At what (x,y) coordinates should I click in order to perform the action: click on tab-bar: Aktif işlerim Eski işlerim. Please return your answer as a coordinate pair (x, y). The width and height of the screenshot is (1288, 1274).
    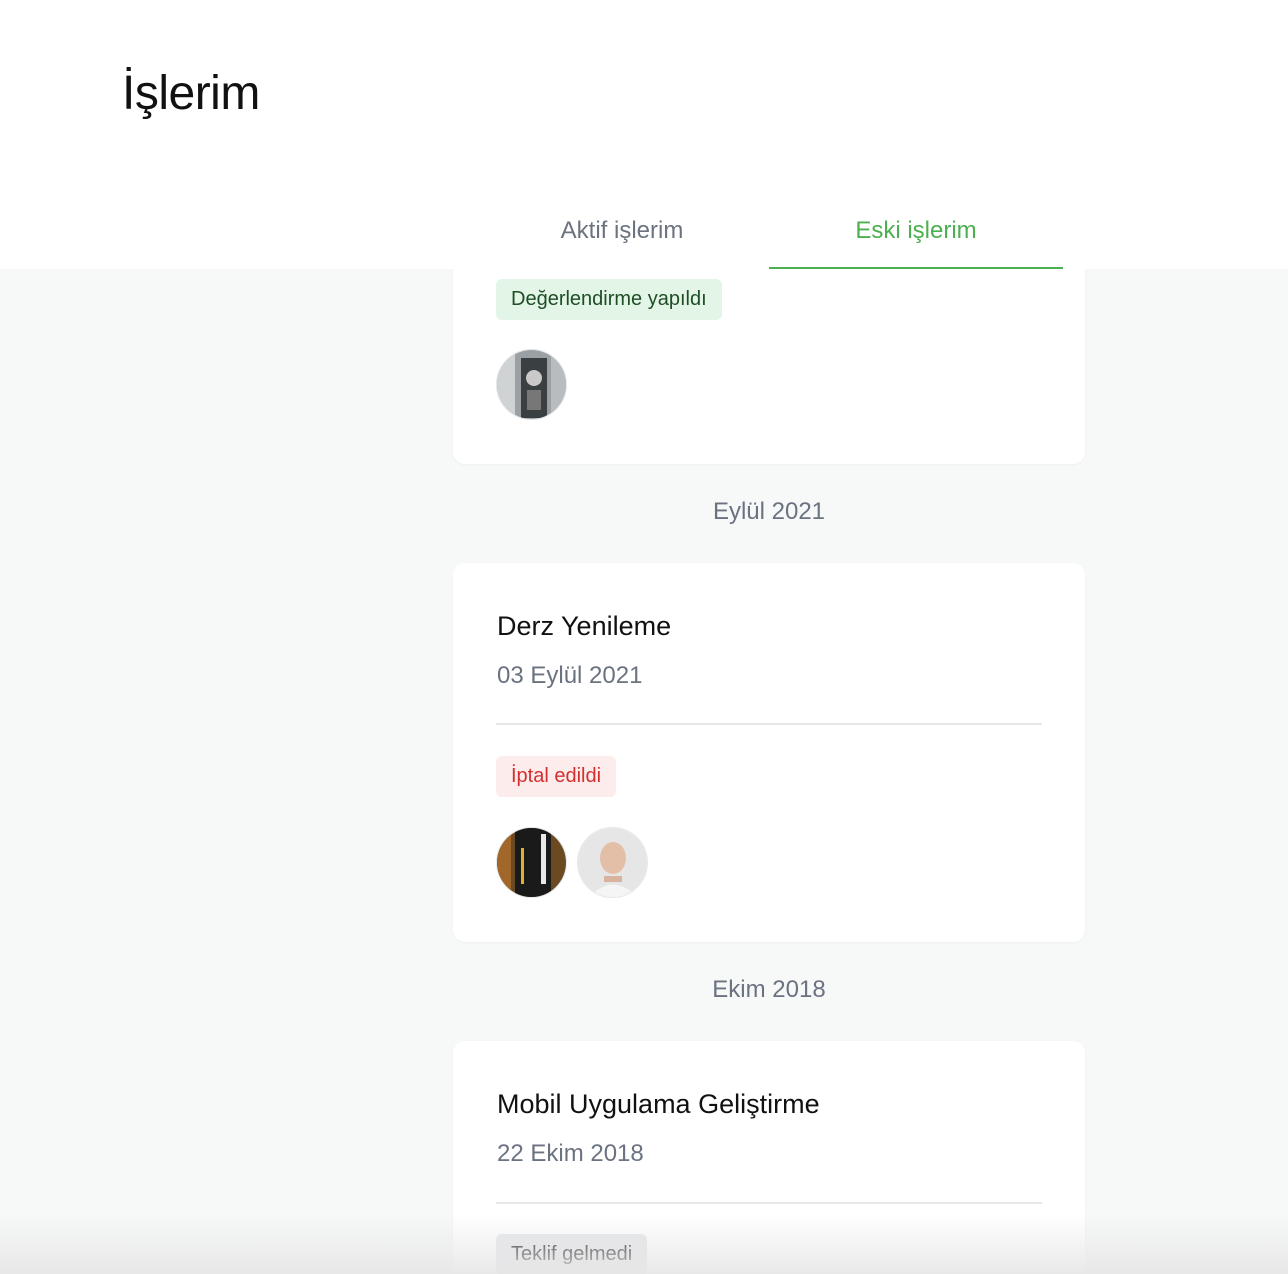
    Looking at the image, I should click on (769, 235).